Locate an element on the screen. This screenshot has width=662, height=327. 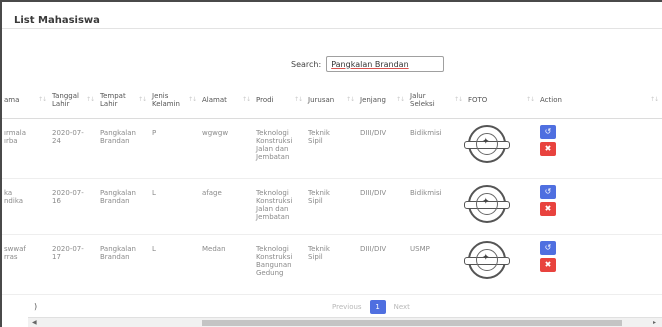
horizontal-scrollbar: ◀ ▸ is located at coordinates (345, 322).